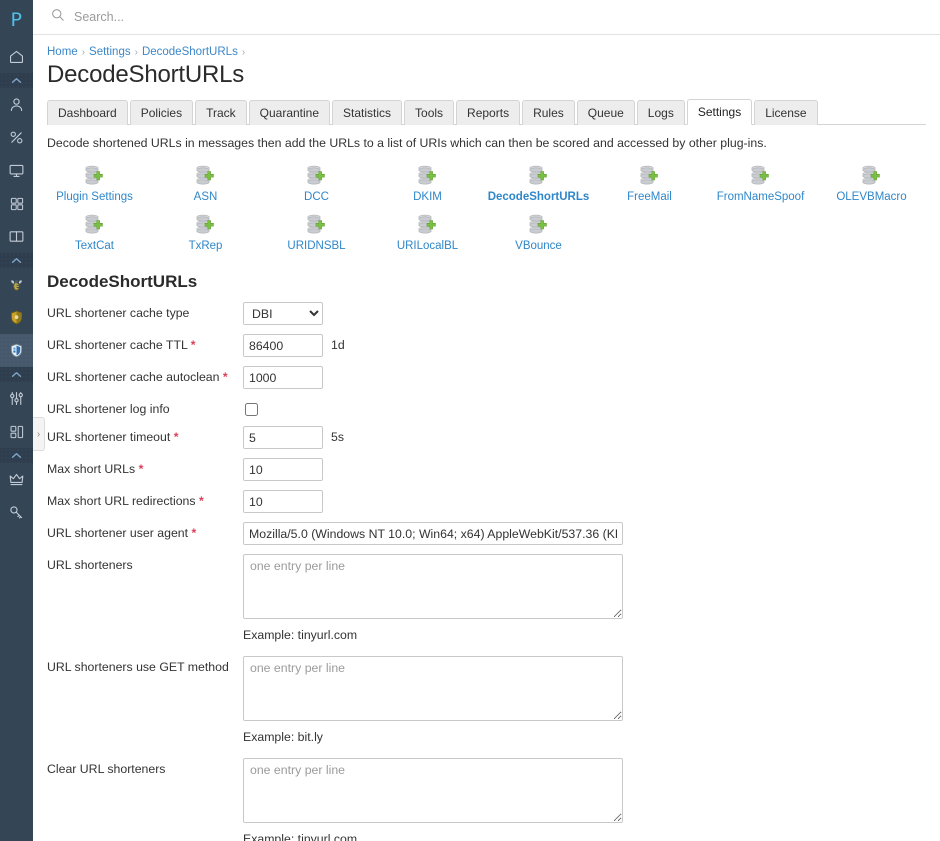 The height and width of the screenshot is (841, 940). I want to click on plugin-tile-label: TextCat, so click(94, 246).